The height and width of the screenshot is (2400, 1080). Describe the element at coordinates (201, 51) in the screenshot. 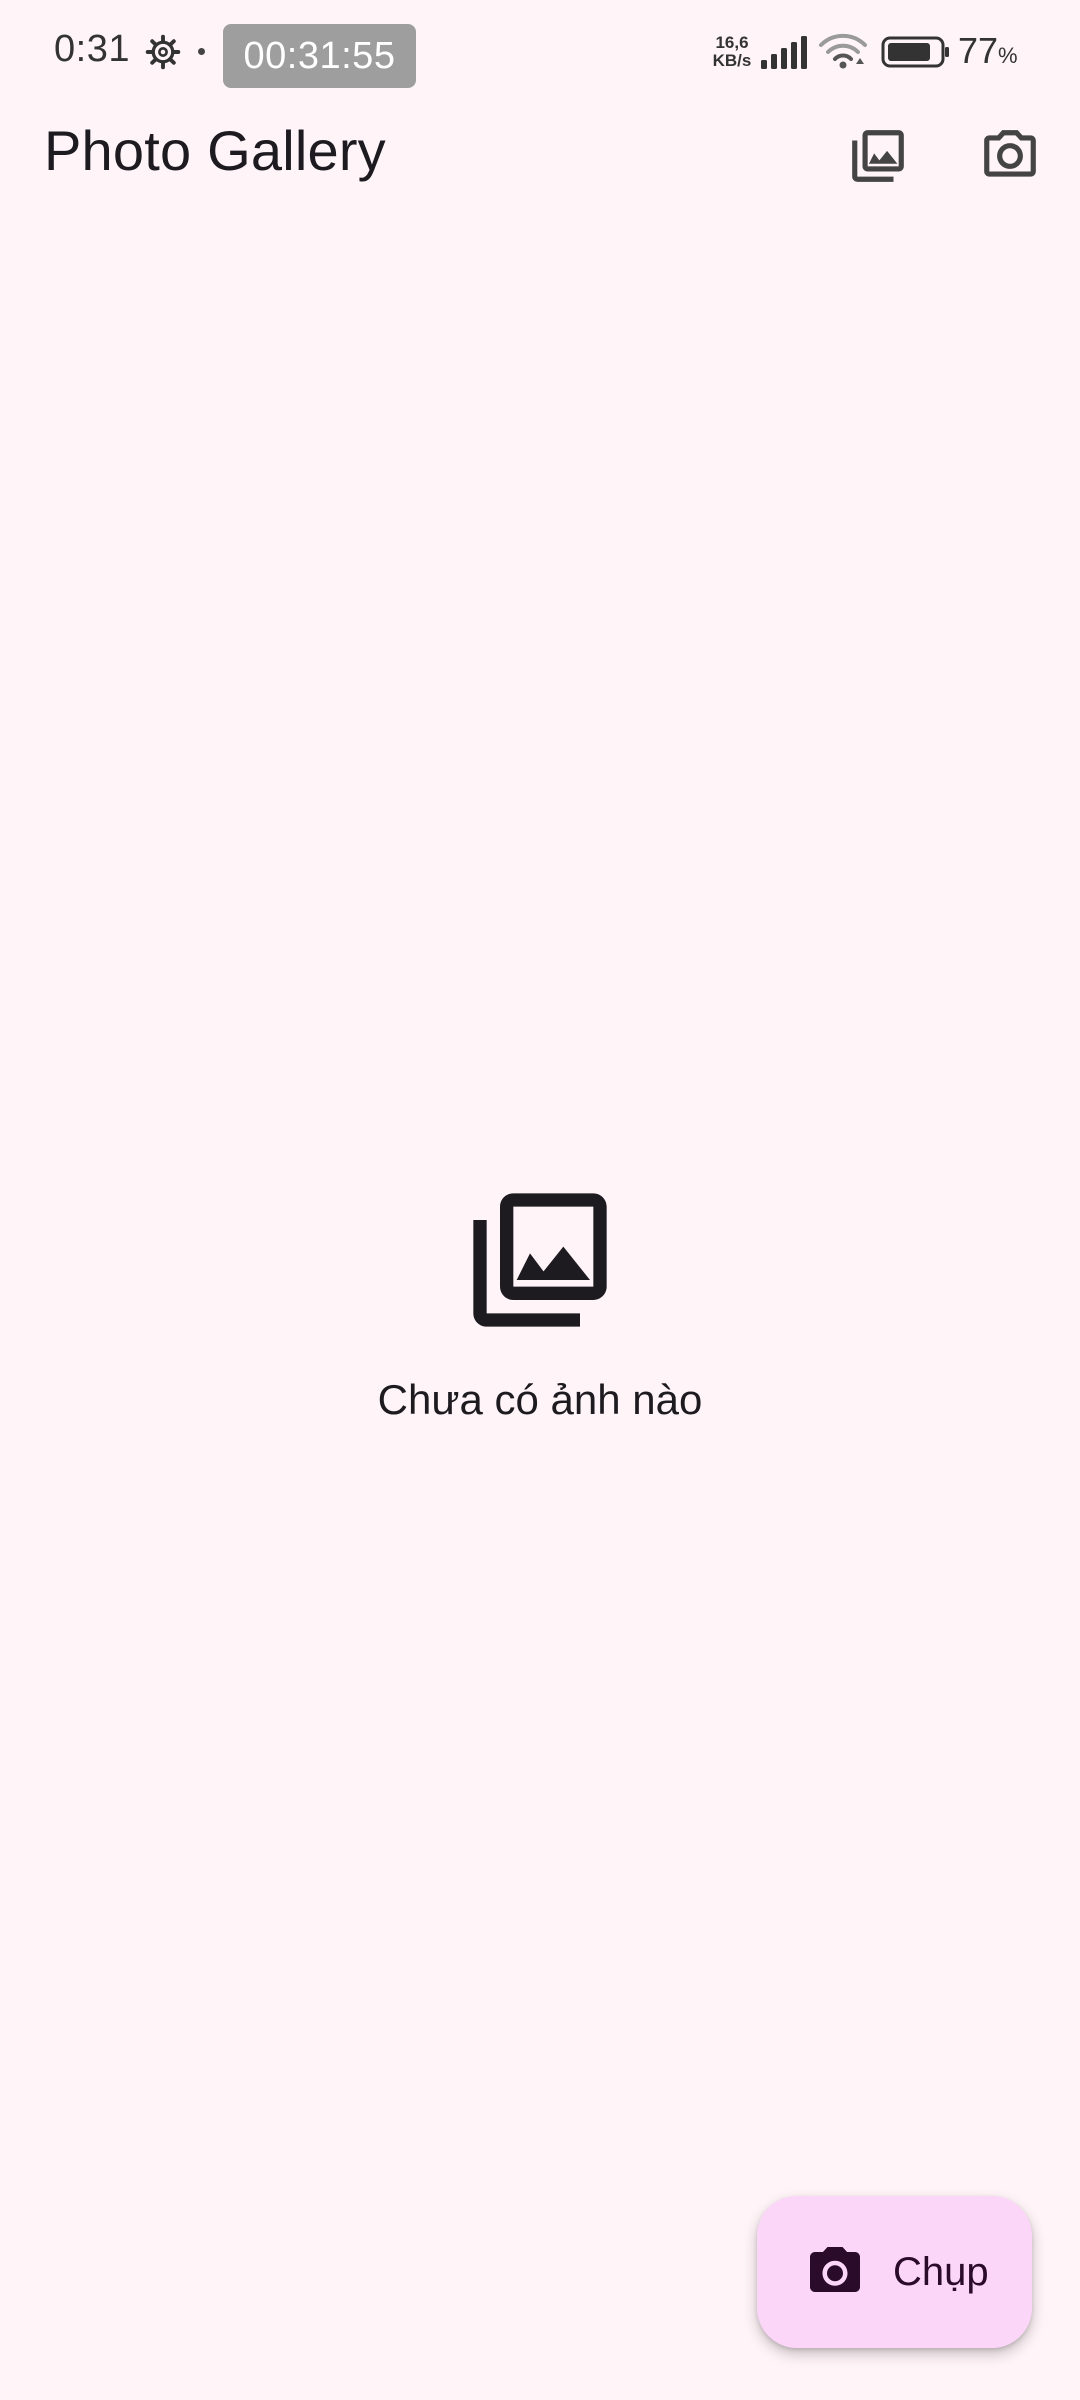

I see `notification-dot` at that location.